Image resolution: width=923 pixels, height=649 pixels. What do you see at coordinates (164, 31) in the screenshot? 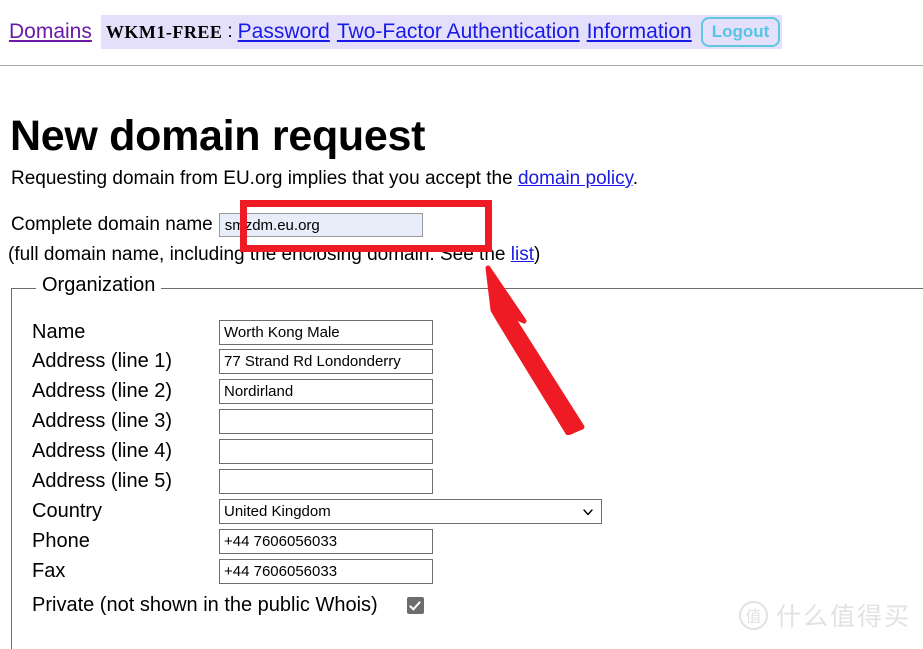
I see `account-name-label: WKM1-FREE` at bounding box center [164, 31].